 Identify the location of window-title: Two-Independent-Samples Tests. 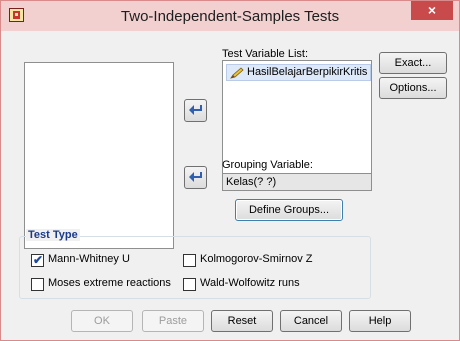
(230, 16).